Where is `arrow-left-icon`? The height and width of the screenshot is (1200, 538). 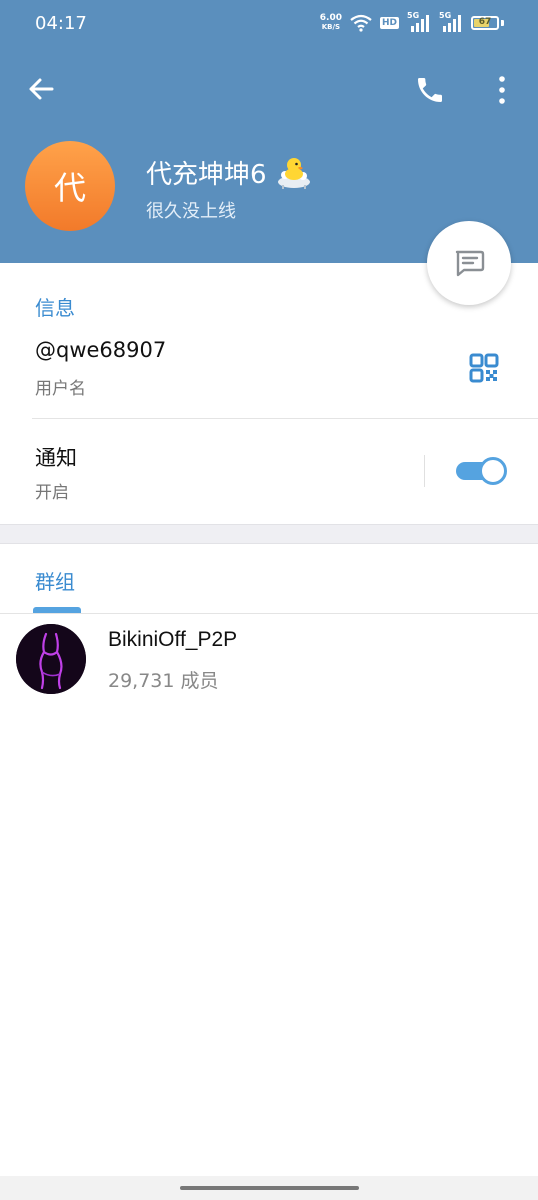
arrow-left-icon is located at coordinates (41, 89).